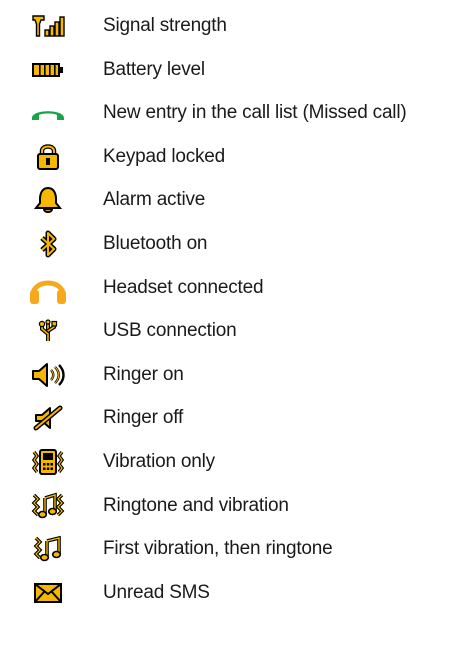 The height and width of the screenshot is (661, 466). What do you see at coordinates (143, 418) in the screenshot?
I see `legend-label: Ringer off` at bounding box center [143, 418].